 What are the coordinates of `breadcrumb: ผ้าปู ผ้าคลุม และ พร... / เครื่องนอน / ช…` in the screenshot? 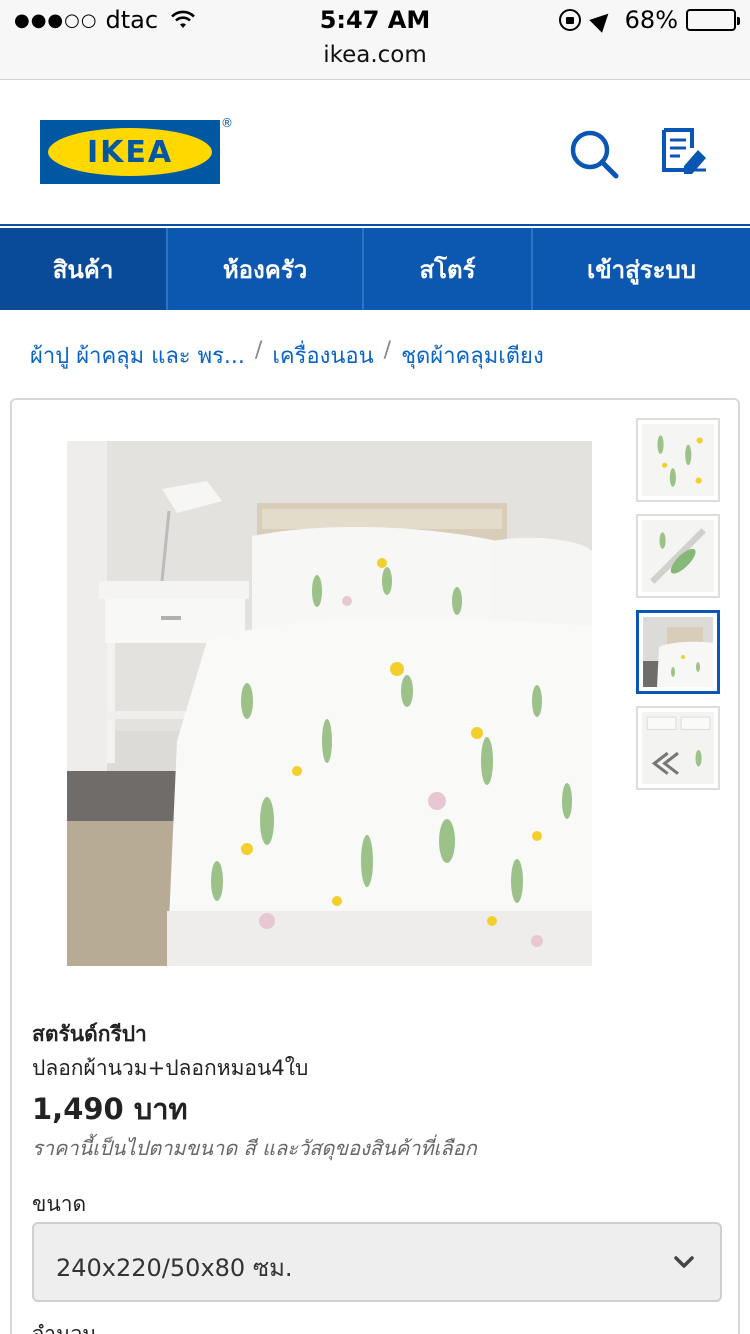 It's located at (287, 355).